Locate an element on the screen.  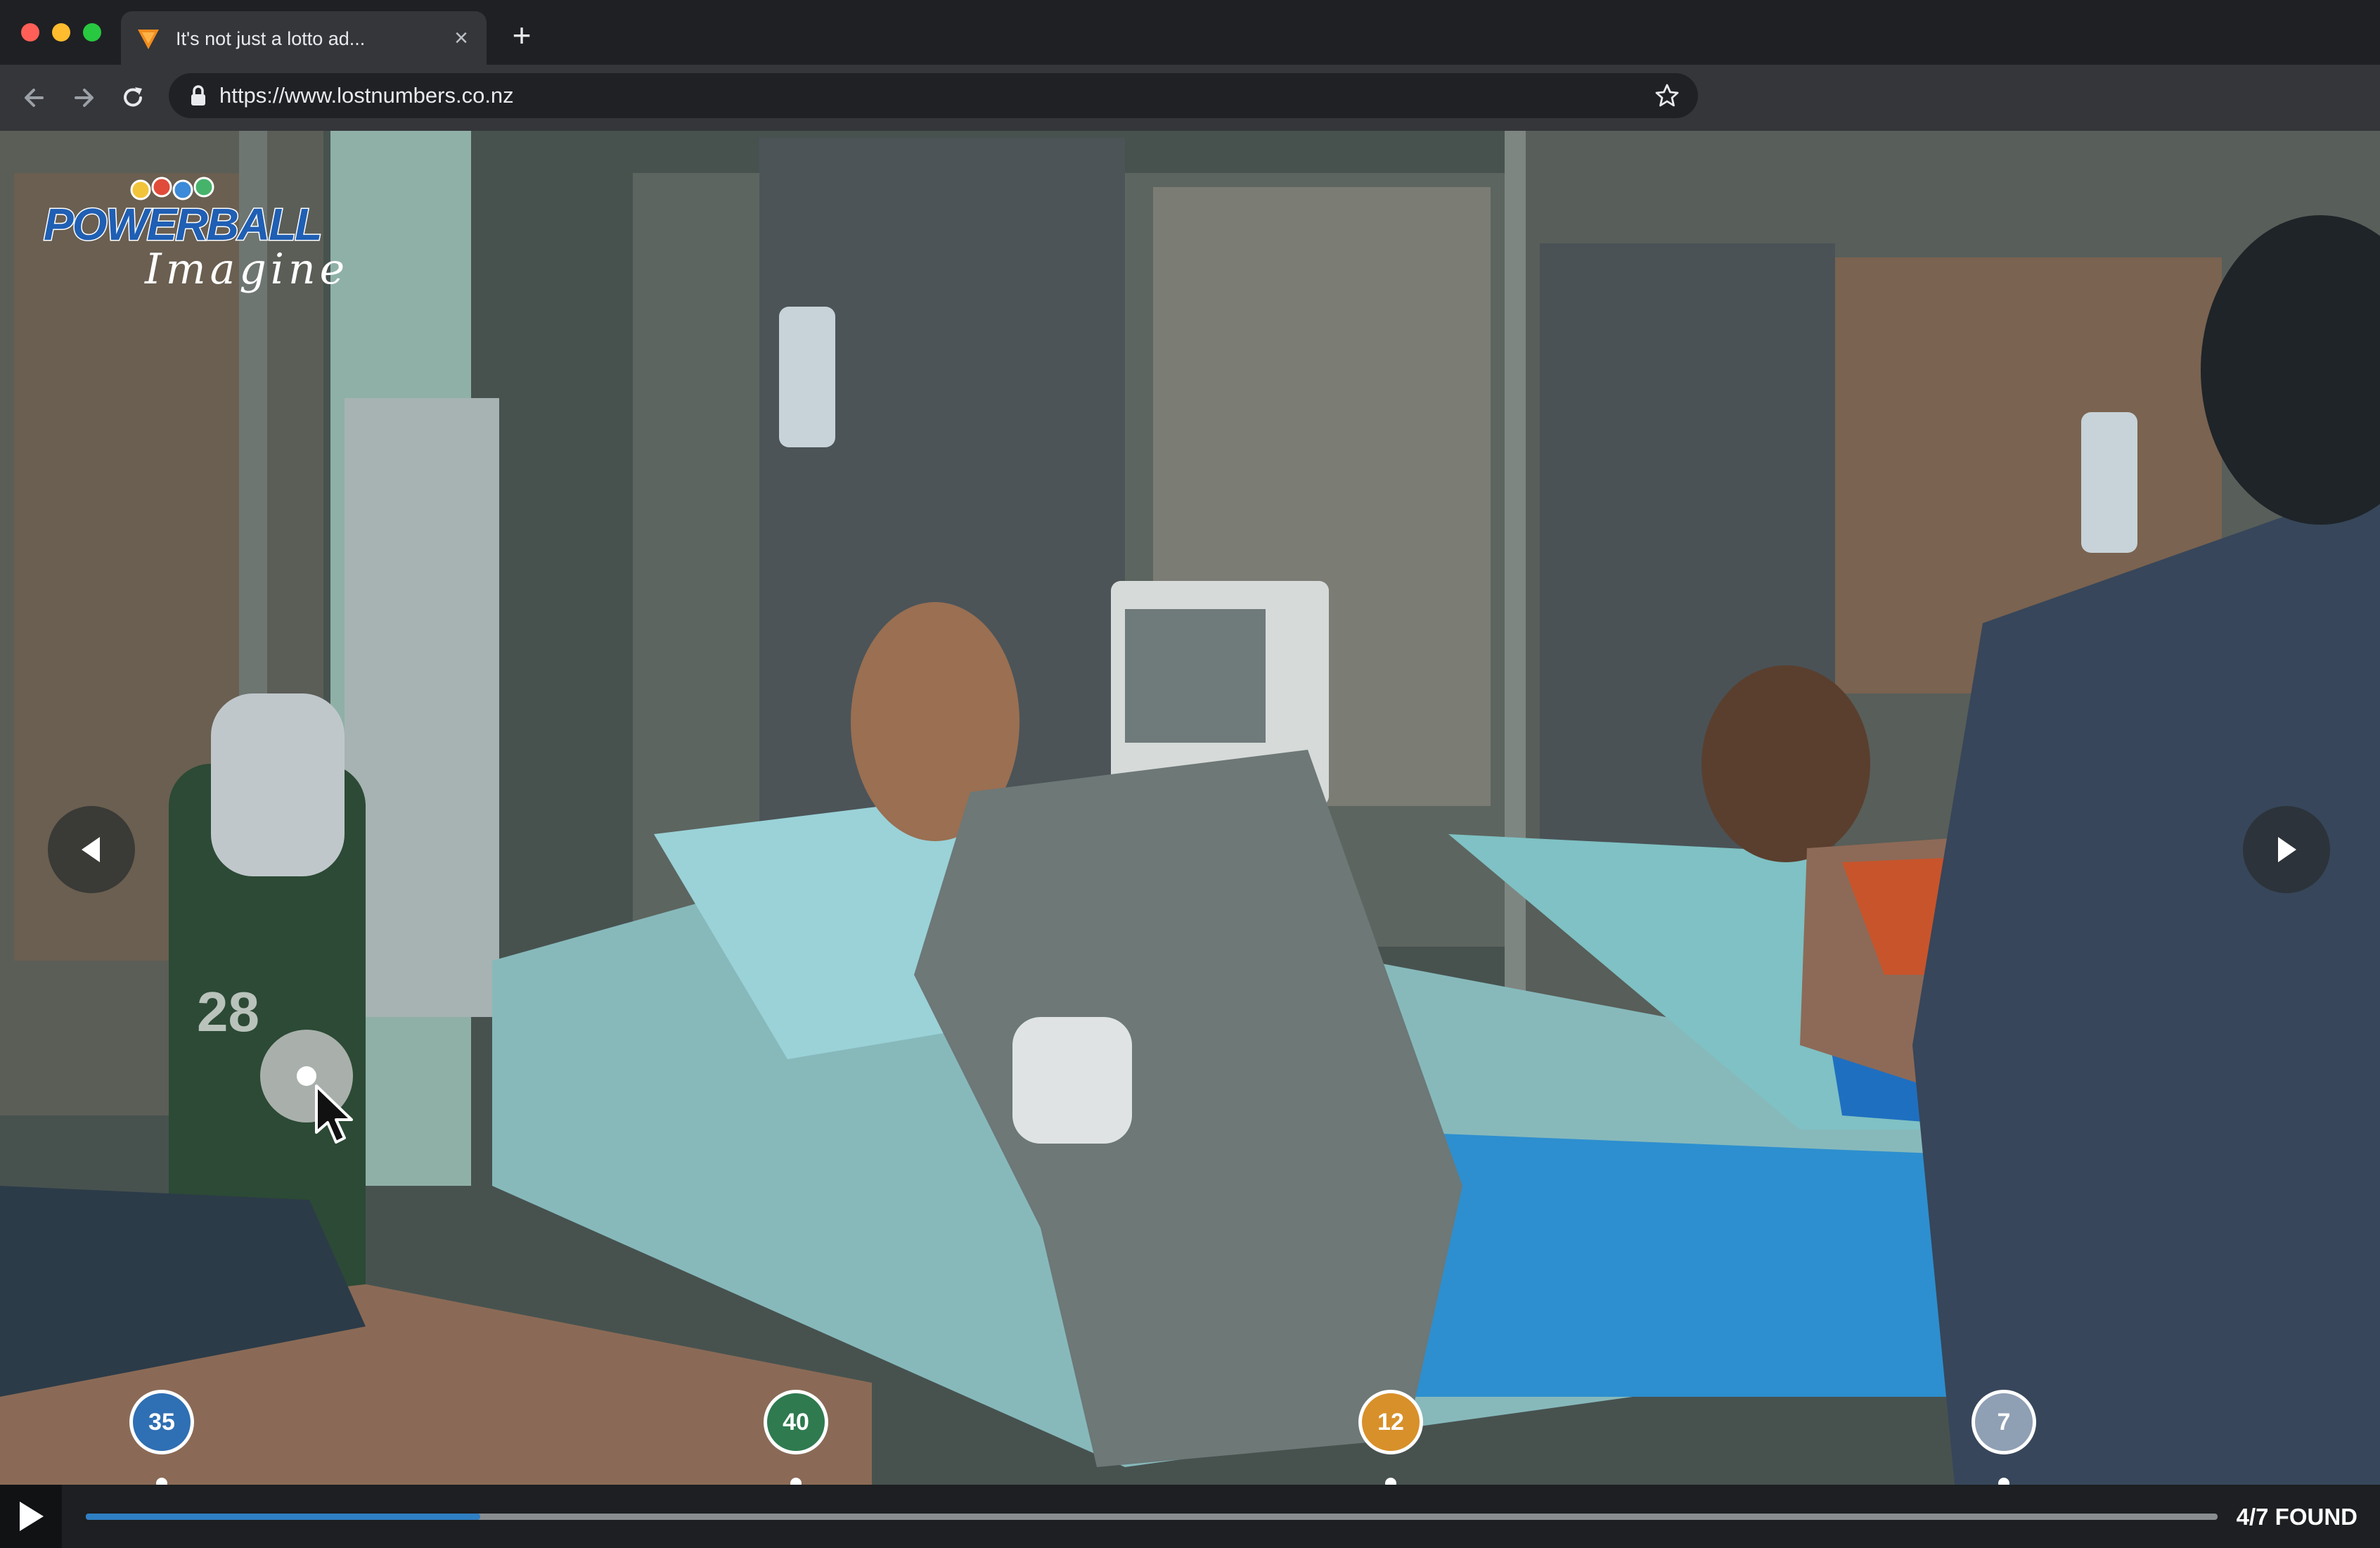
powerball-logo: POWERBALL Imagine is located at coordinates (192, 231).